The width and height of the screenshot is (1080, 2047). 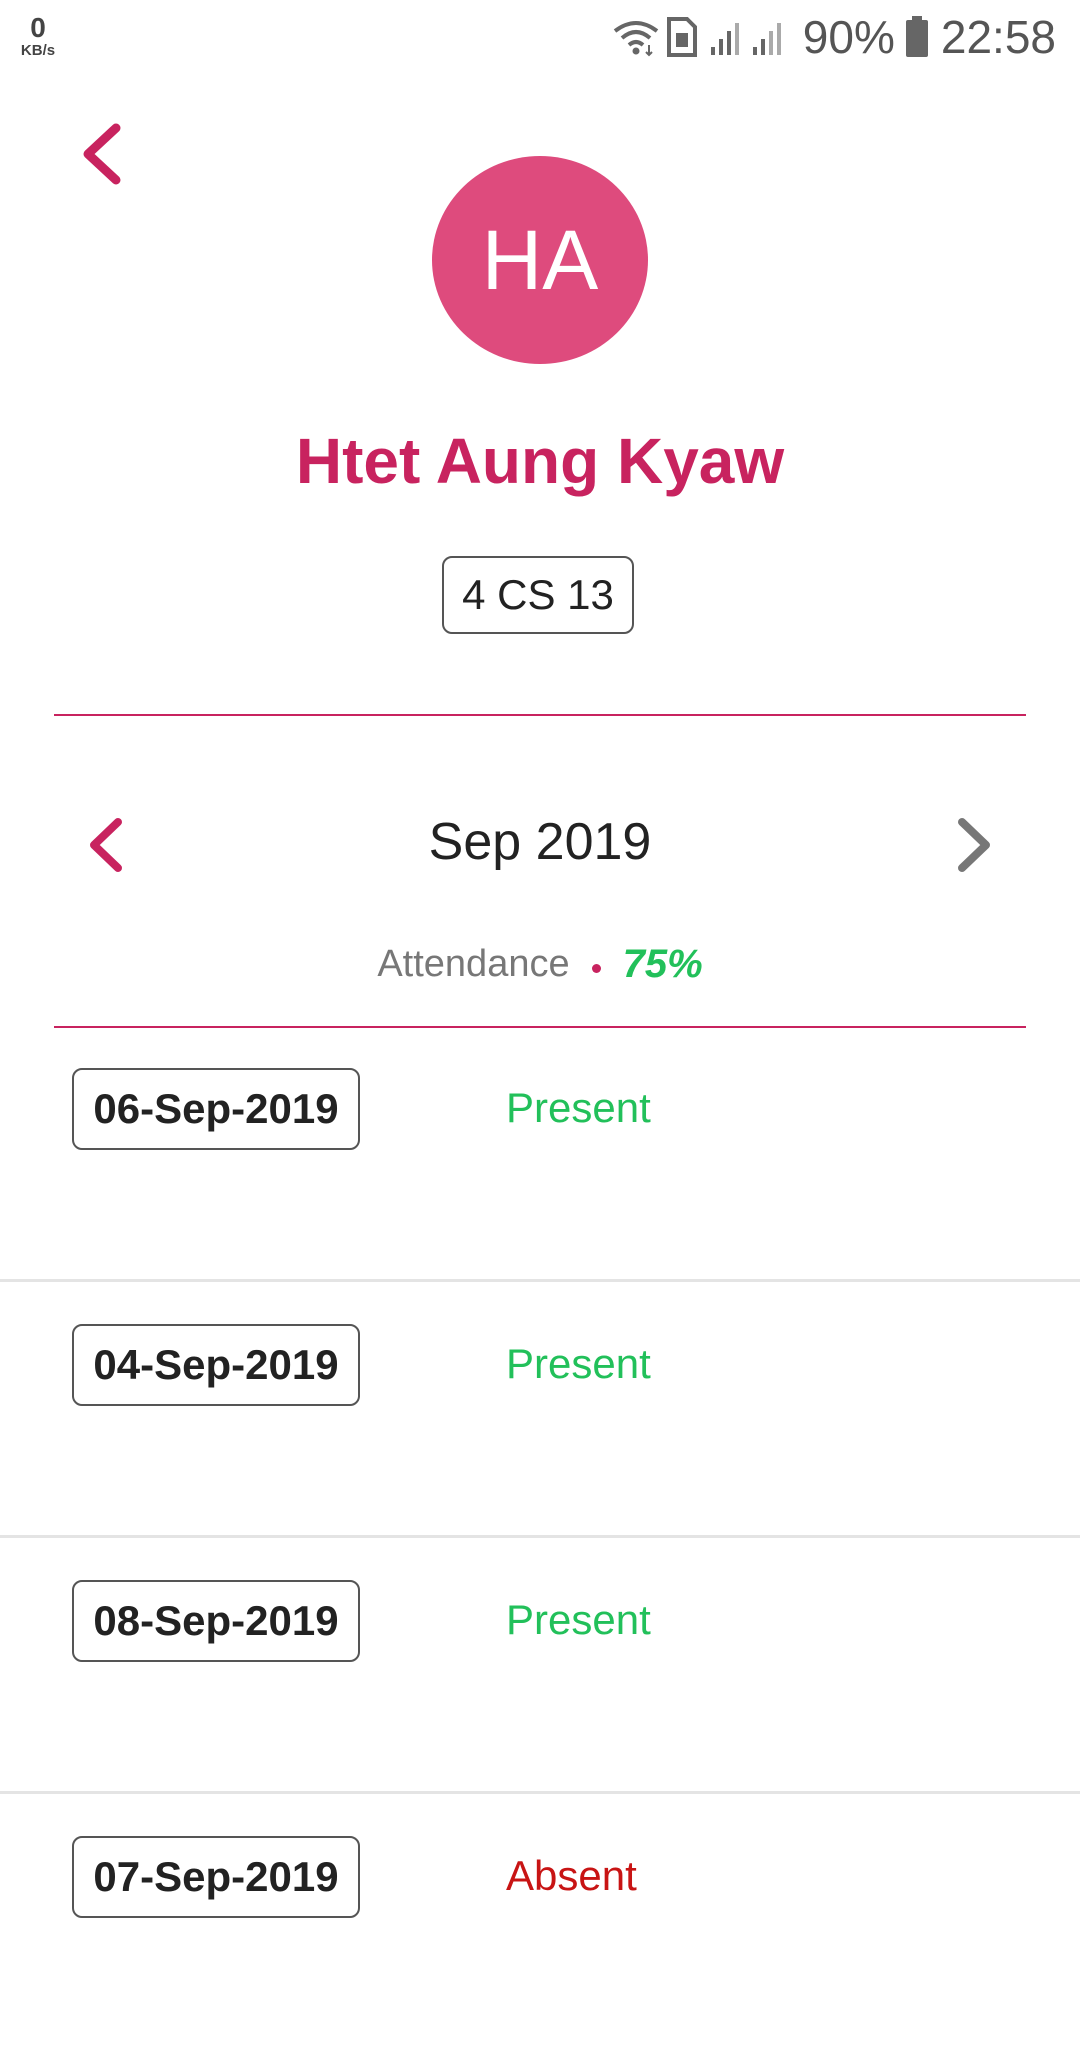 I want to click on battery-icon, so click(x=916, y=36).